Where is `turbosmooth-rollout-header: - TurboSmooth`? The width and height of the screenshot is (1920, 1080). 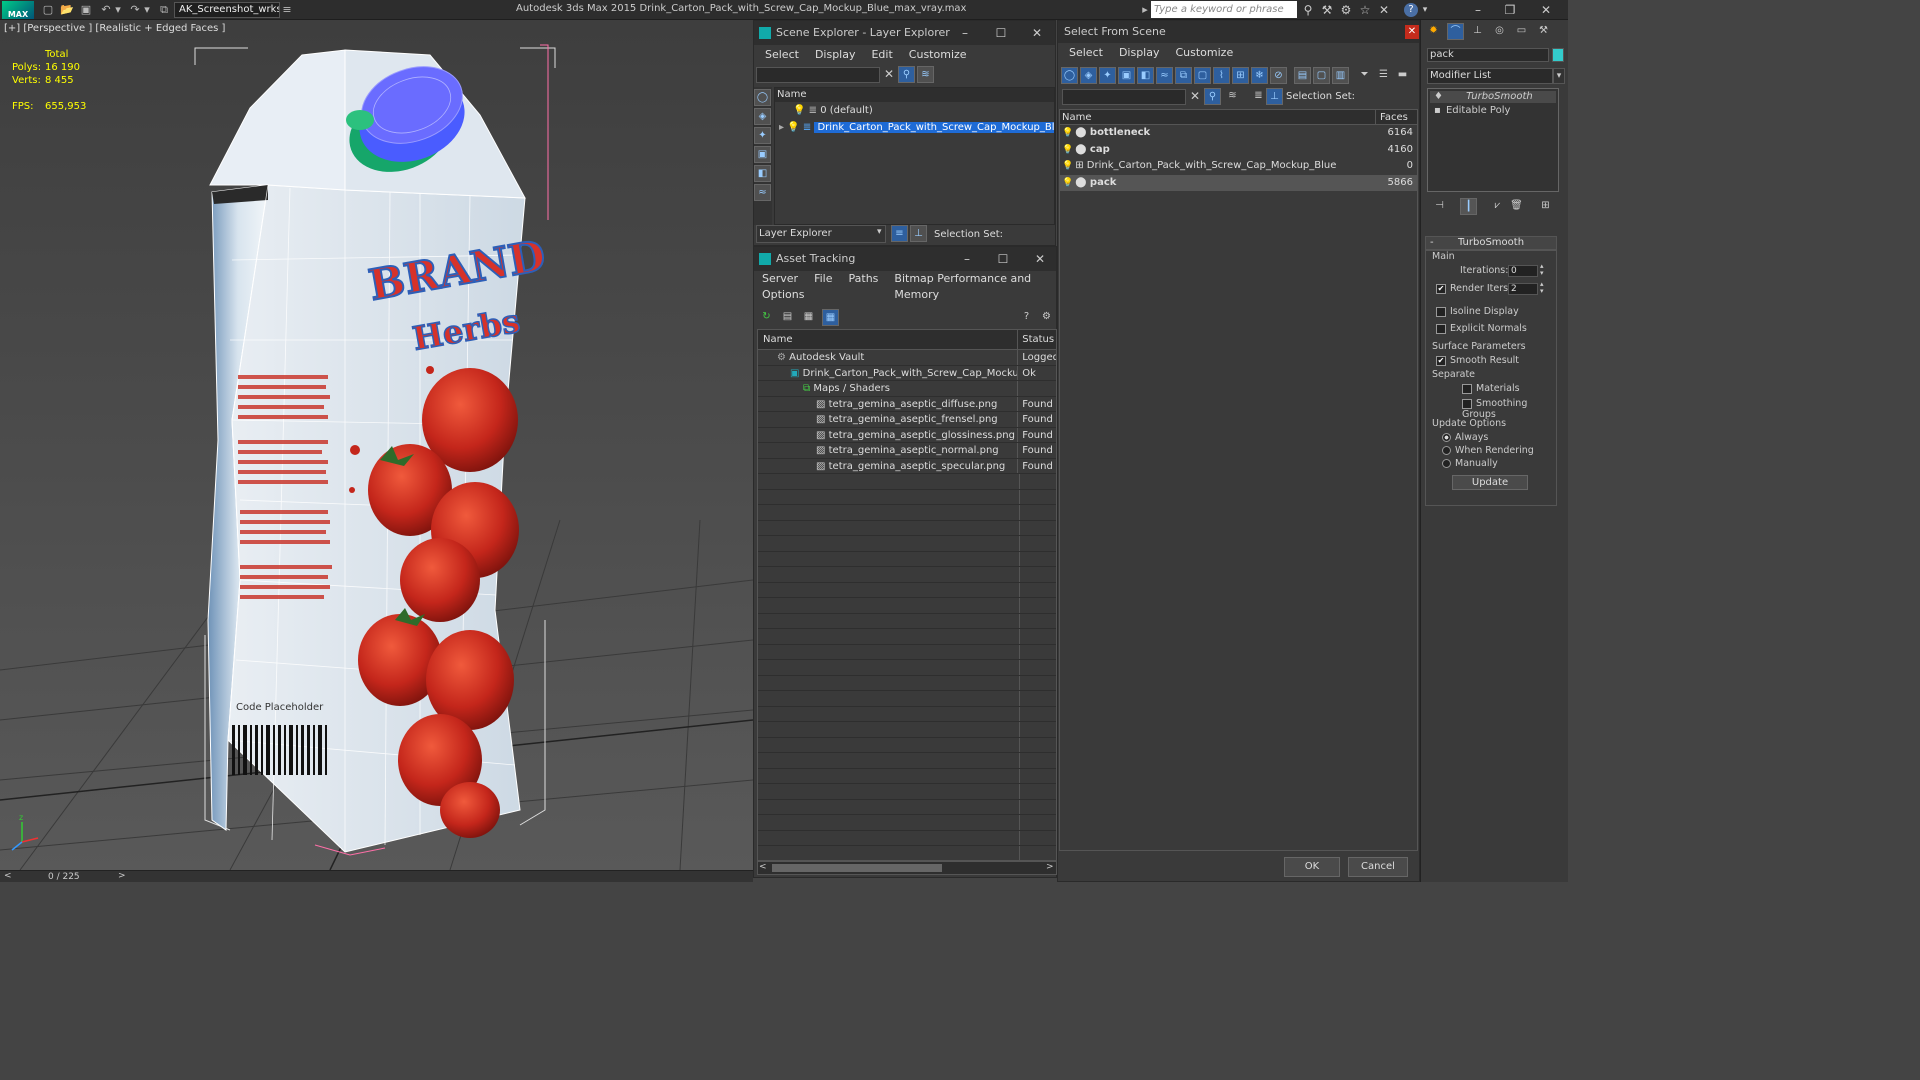 turbosmooth-rollout-header: - TurboSmooth is located at coordinates (1491, 243).